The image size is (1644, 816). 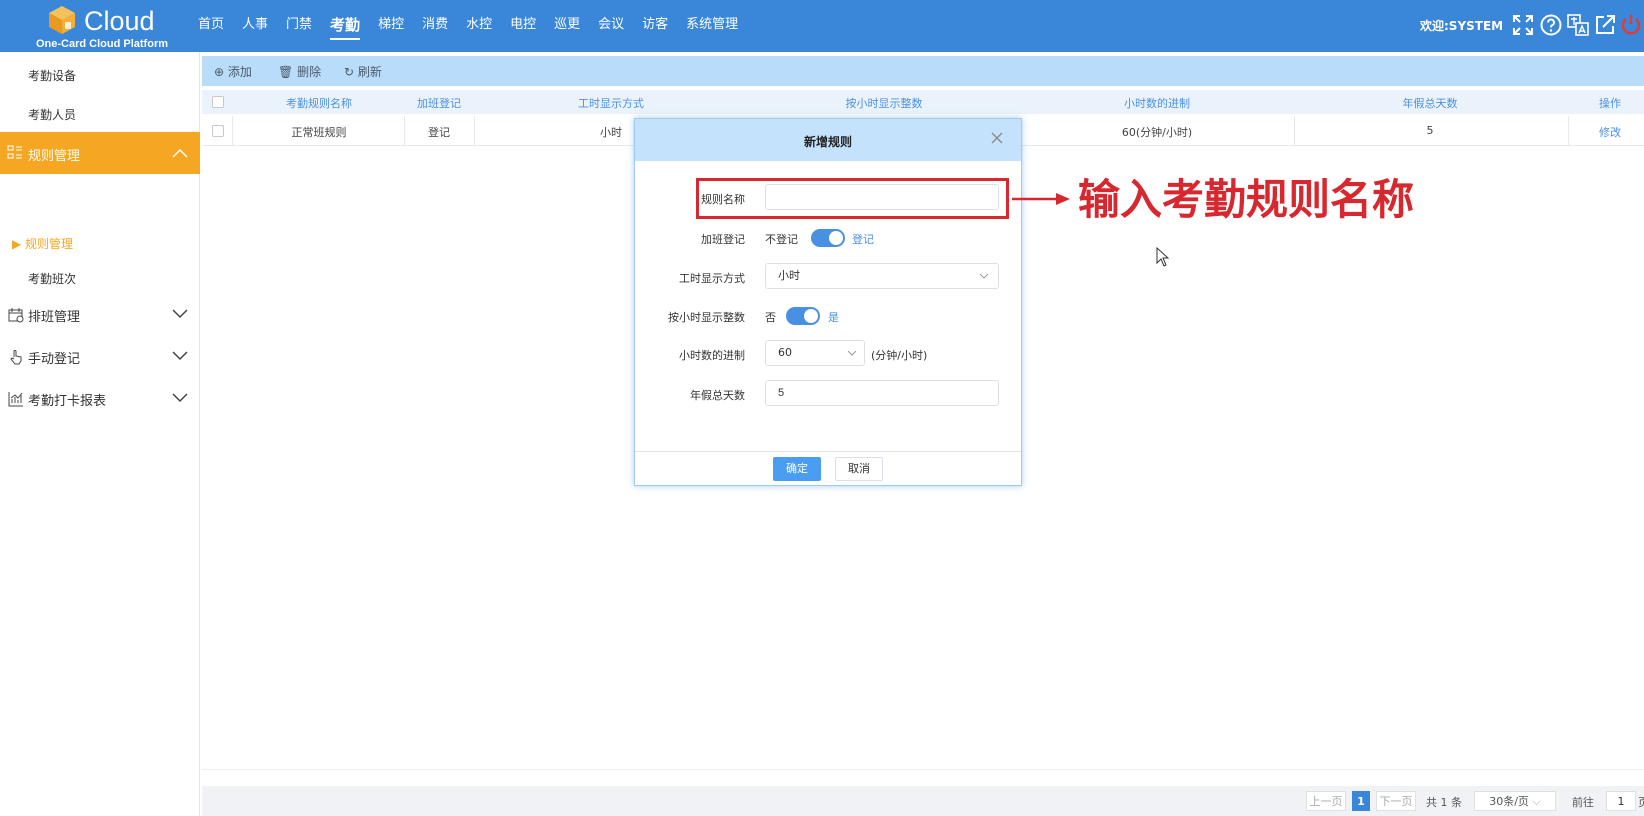 I want to click on mouse-cursor-icon, so click(x=1163, y=257).